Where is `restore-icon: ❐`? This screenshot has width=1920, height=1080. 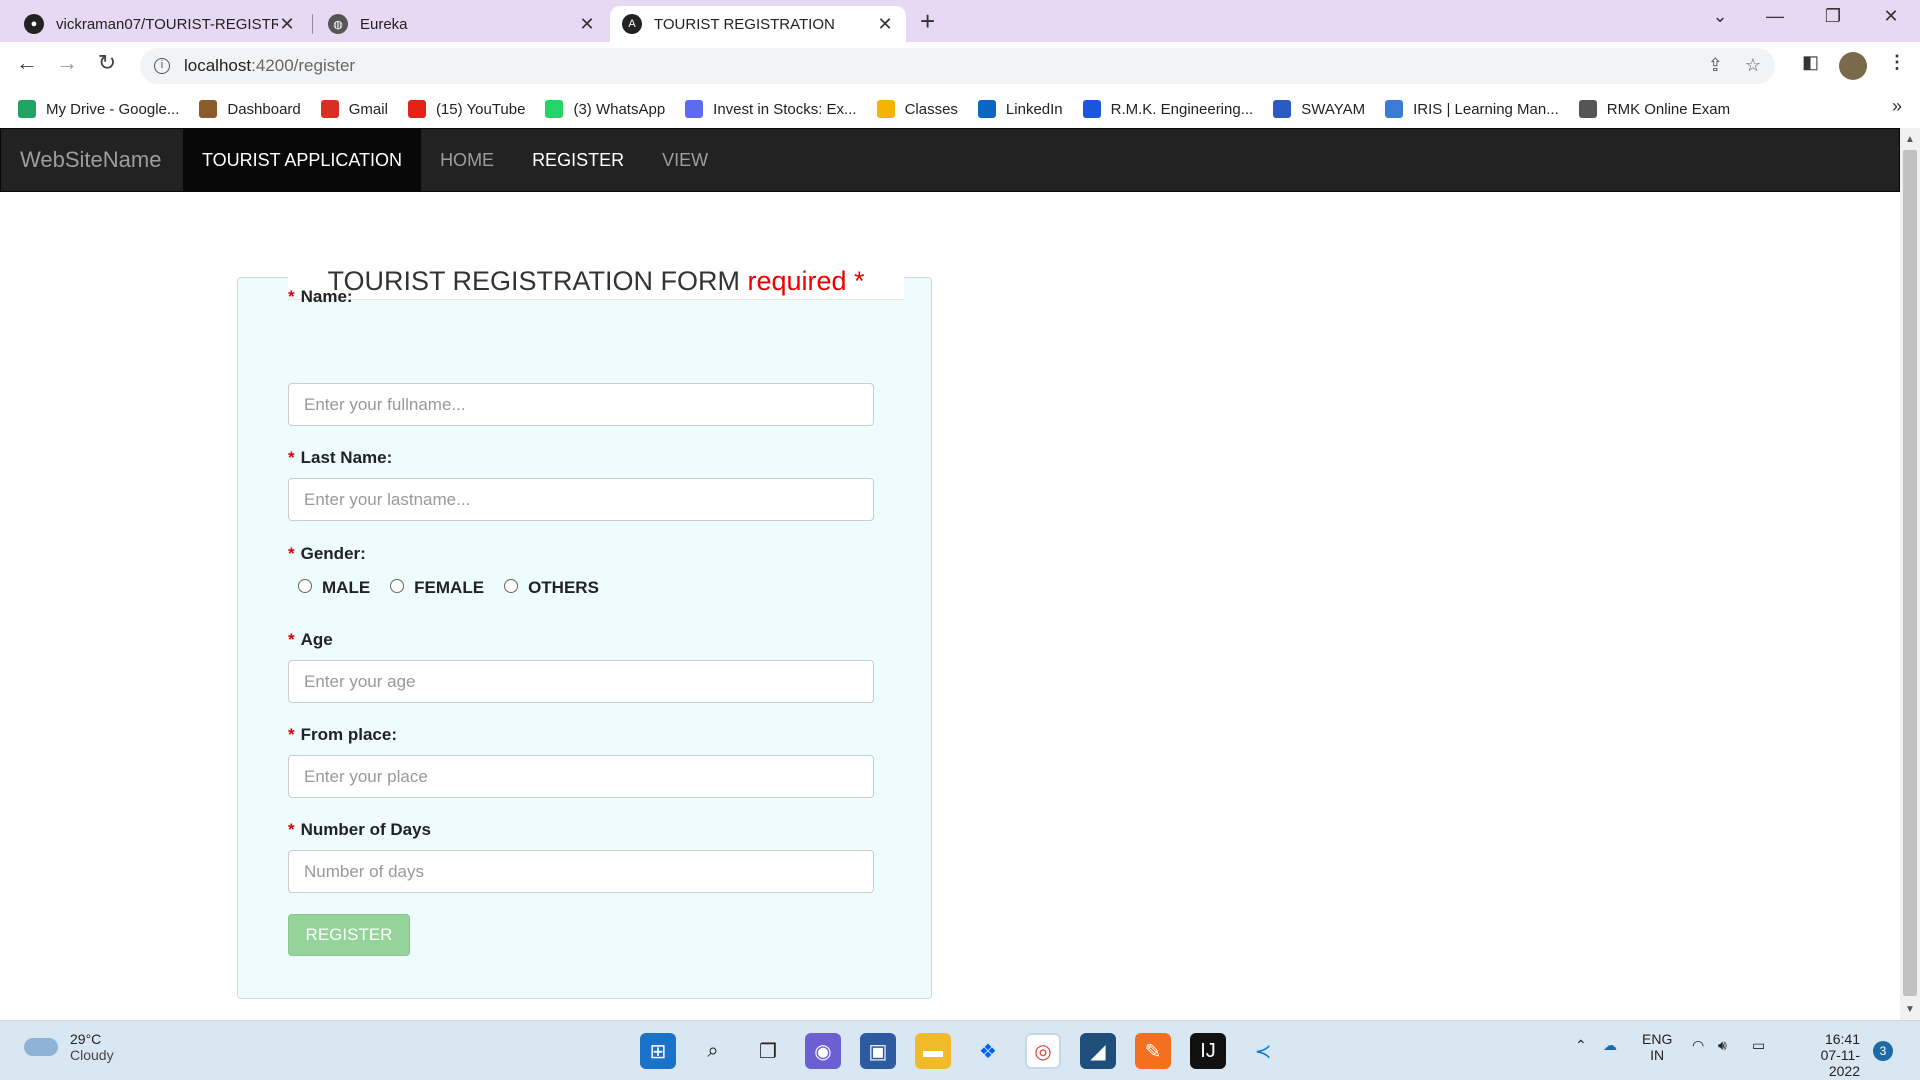 restore-icon: ❐ is located at coordinates (1833, 16).